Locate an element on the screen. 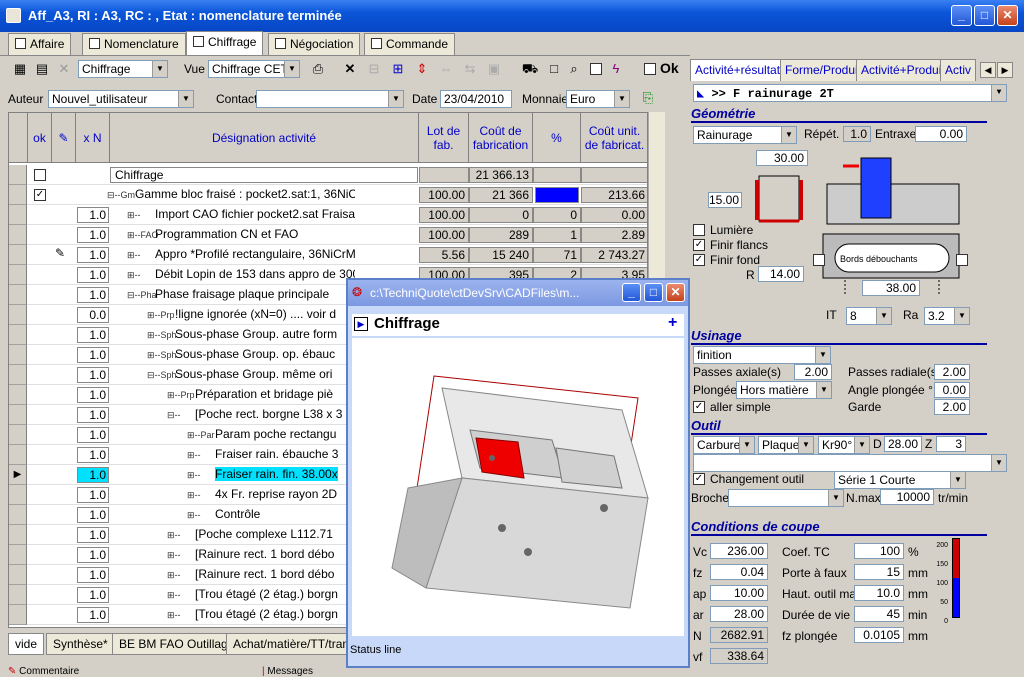 This screenshot has height=677, width=1024. vue-combo: Chiffrage CETI ▼ is located at coordinates (254, 69).